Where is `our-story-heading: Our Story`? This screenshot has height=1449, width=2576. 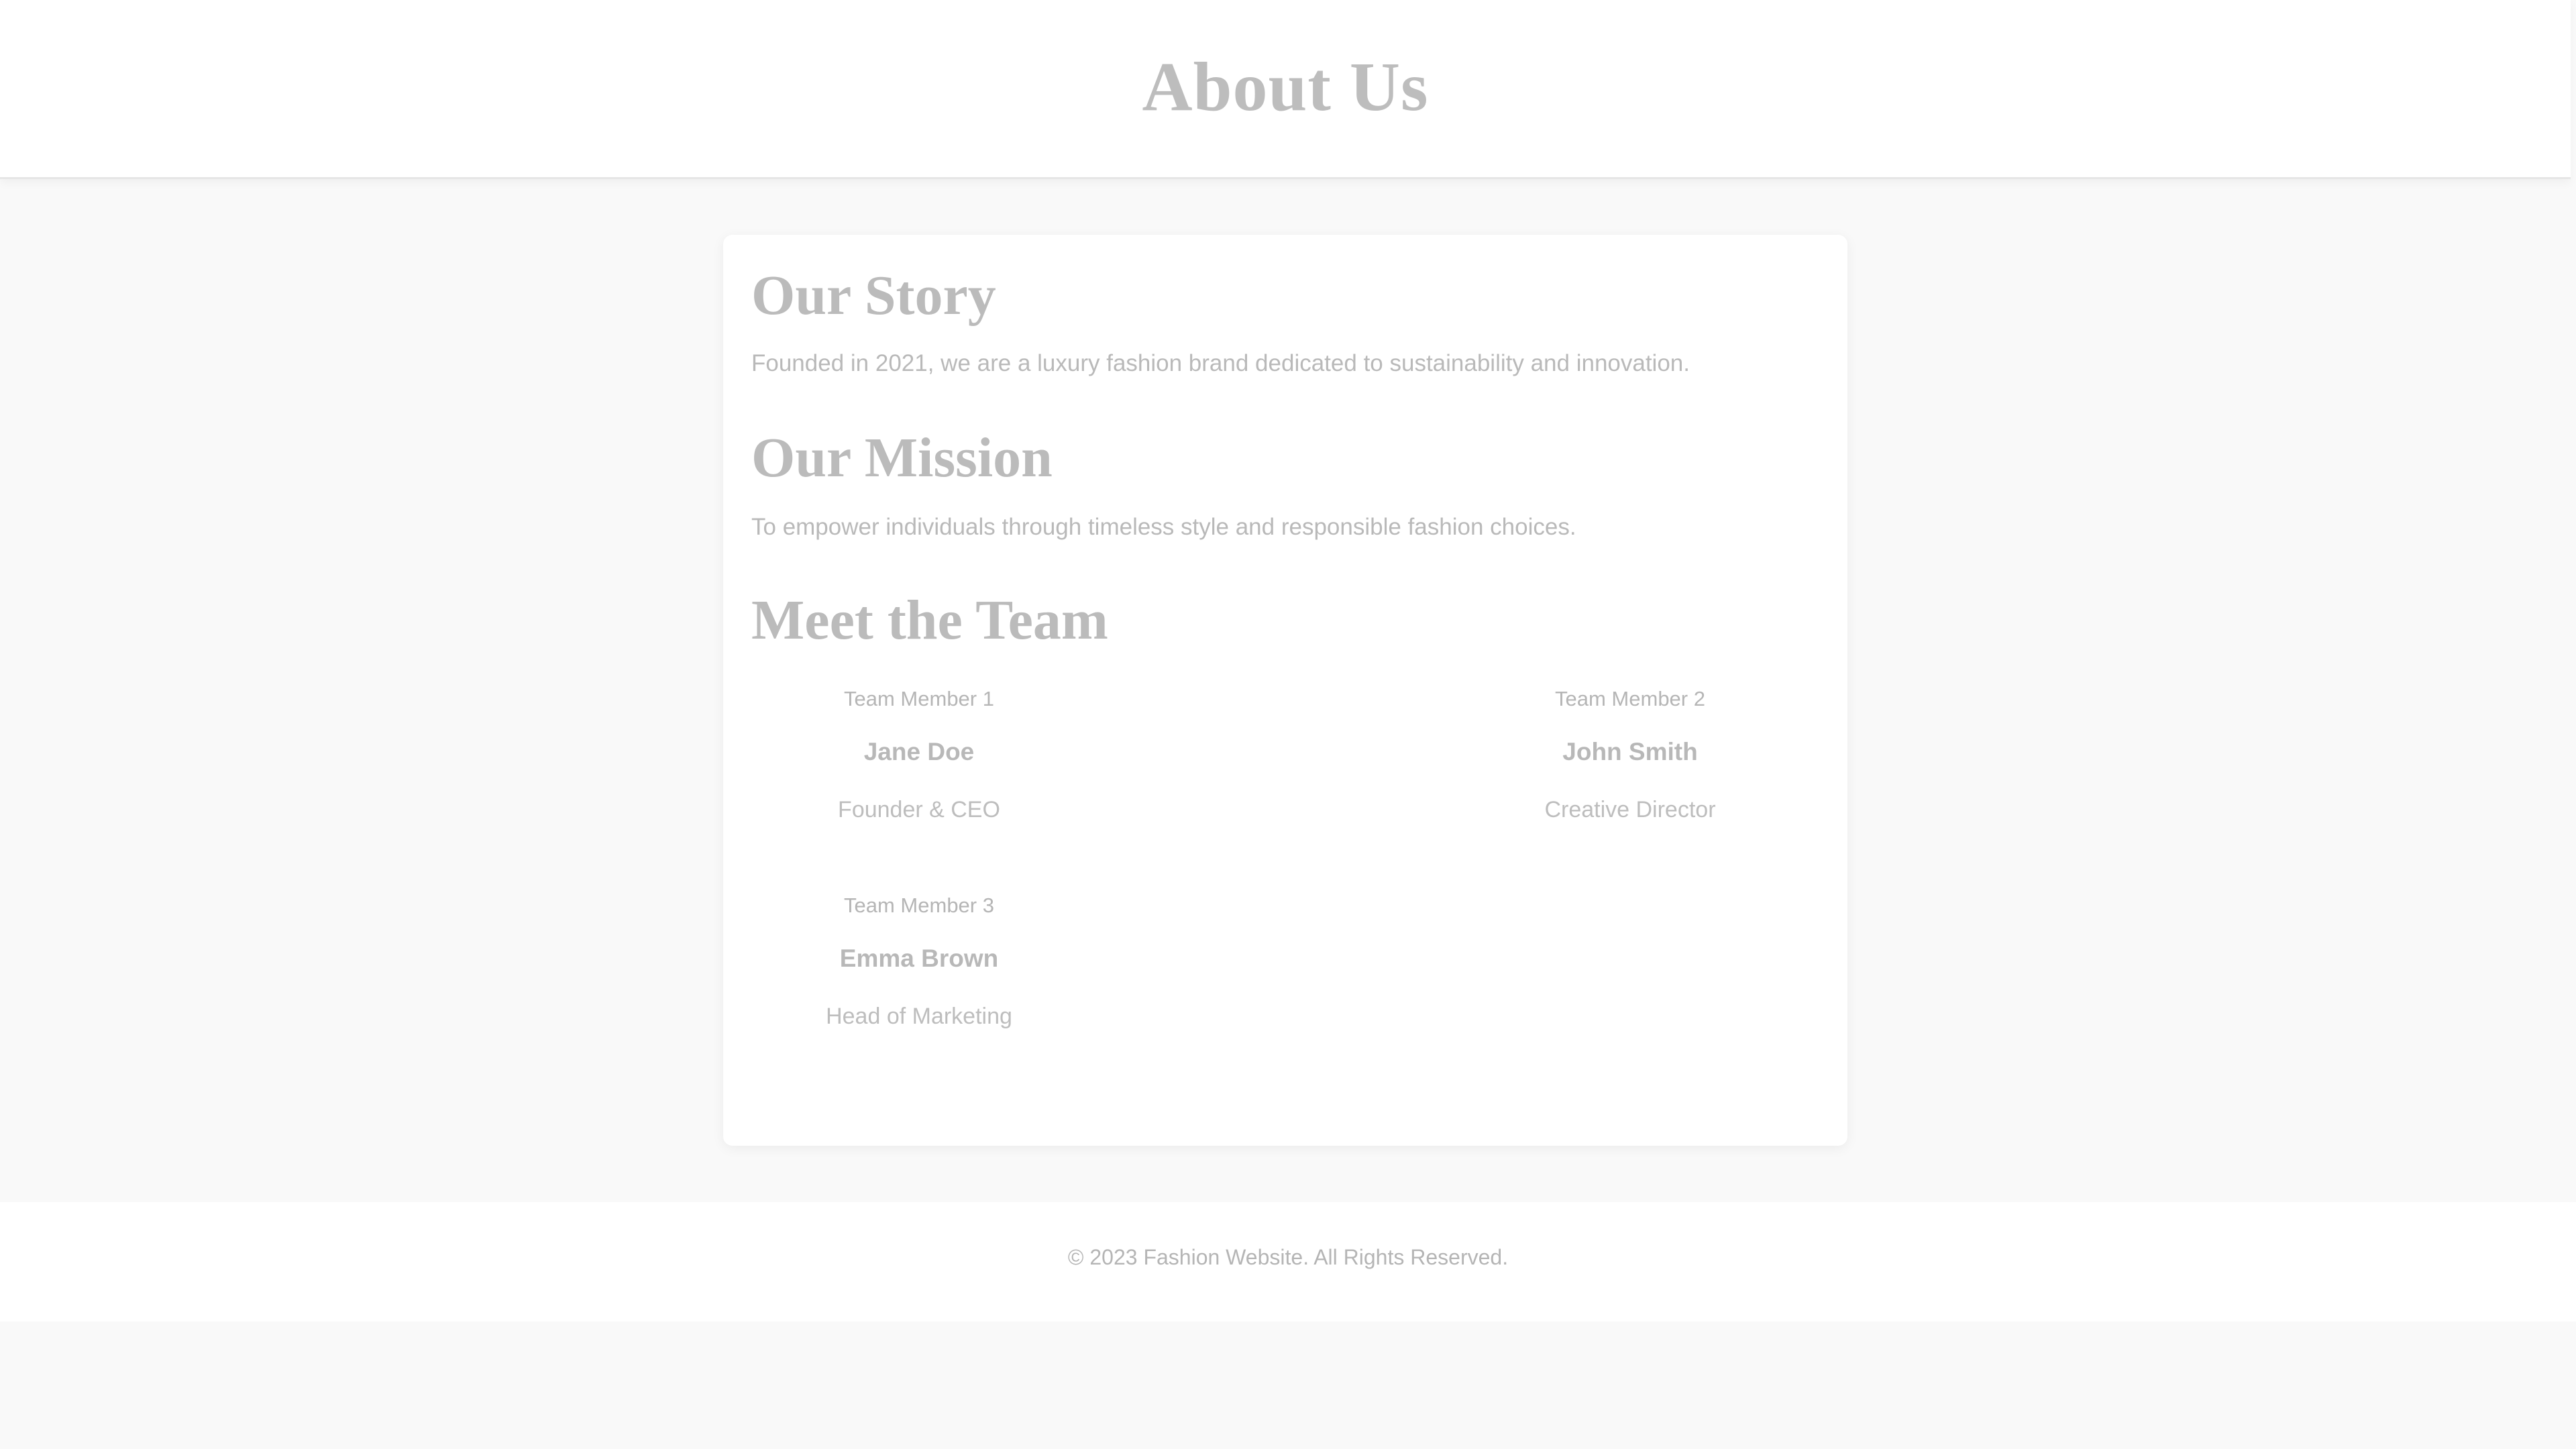 our-story-heading: Our Story is located at coordinates (873, 295).